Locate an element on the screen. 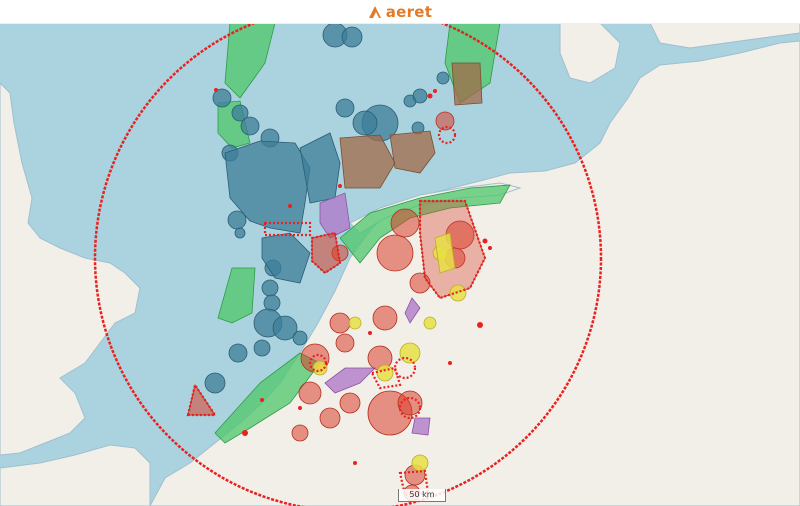 The width and height of the screenshot is (800, 506). brown-zone is located at coordinates (467, 84).